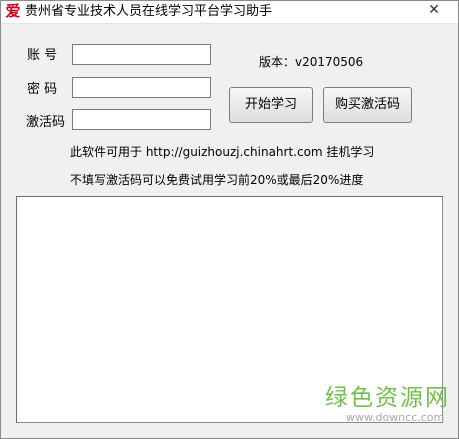 Image resolution: width=459 pixels, height=439 pixels. I want to click on account-input, so click(141, 54).